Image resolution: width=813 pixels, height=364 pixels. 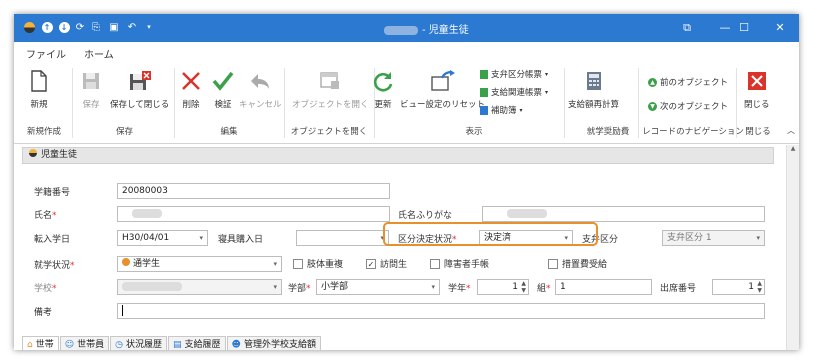 I want to click on refresh-button: 更新, so click(x=383, y=89).